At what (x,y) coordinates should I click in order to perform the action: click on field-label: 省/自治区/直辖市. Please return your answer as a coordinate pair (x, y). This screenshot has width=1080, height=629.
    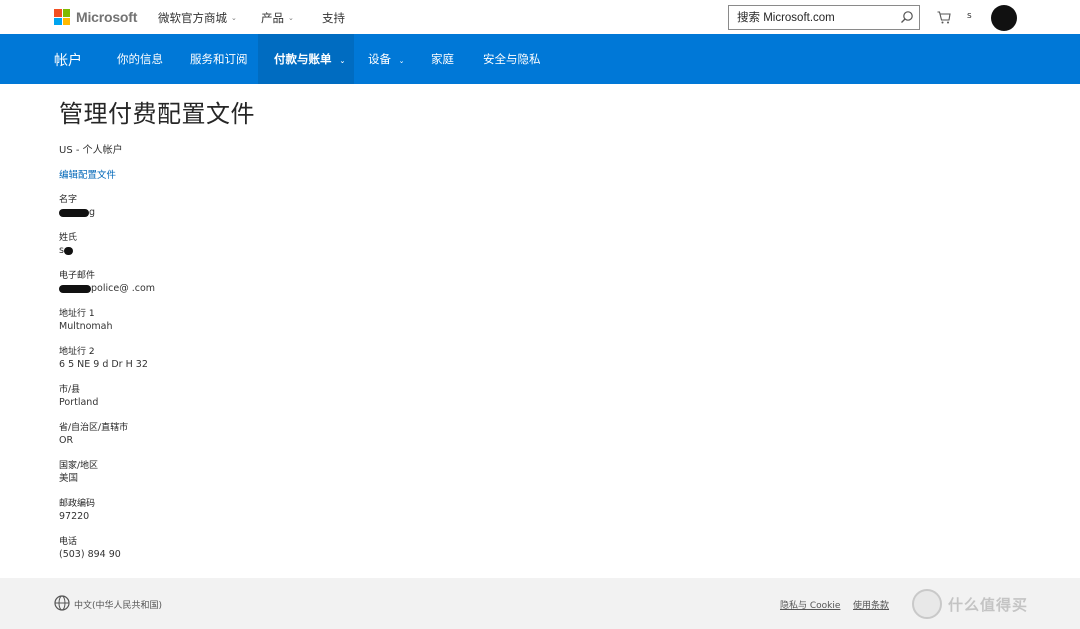
    Looking at the image, I should click on (94, 428).